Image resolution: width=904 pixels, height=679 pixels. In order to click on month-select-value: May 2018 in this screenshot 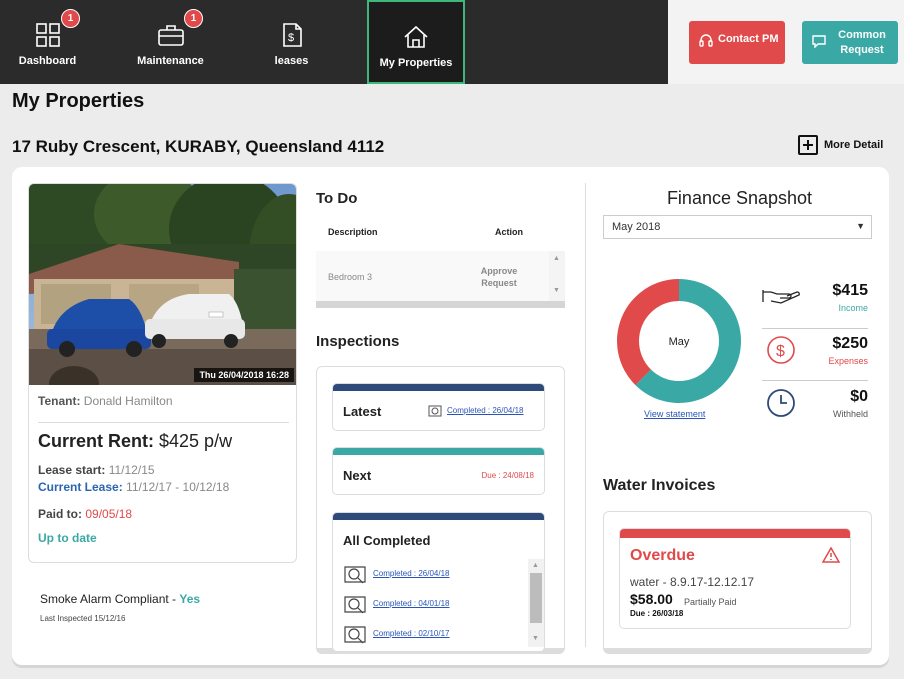, I will do `click(636, 227)`.